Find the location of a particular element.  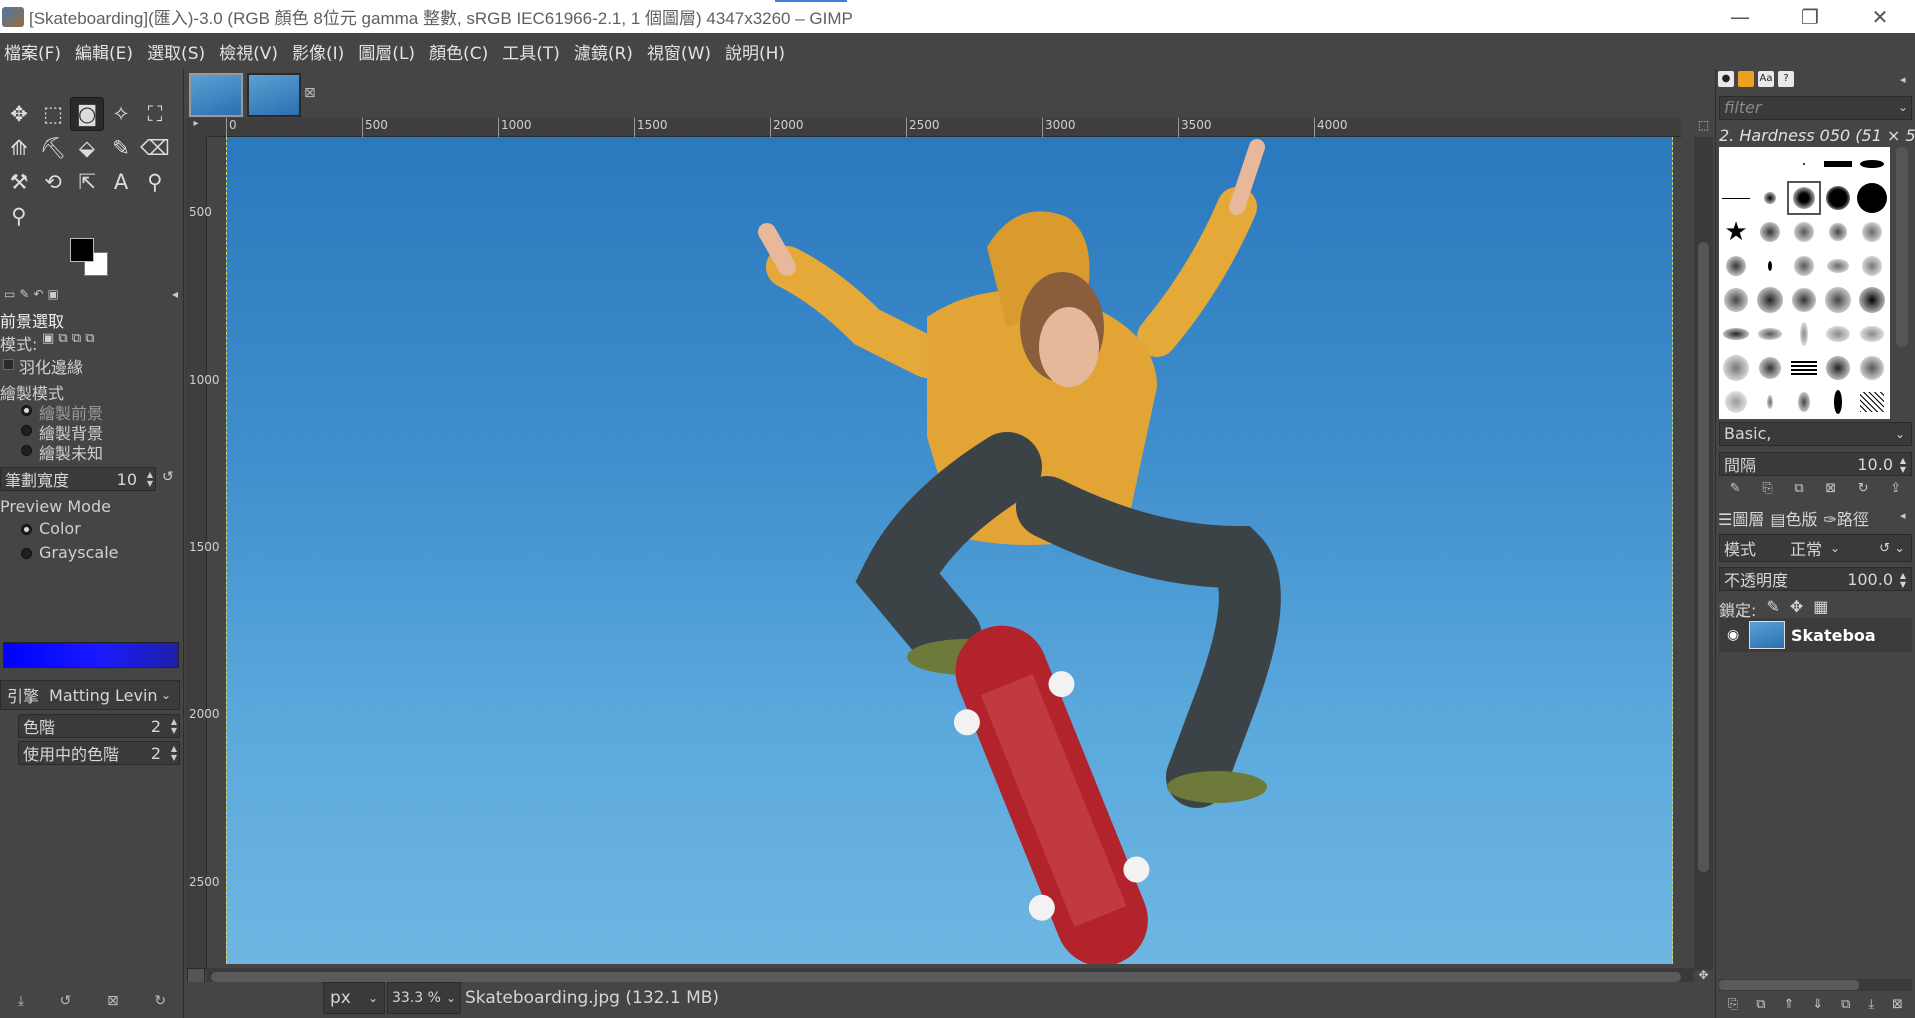

warp-tool-icon: ⛏ is located at coordinates (53, 148).